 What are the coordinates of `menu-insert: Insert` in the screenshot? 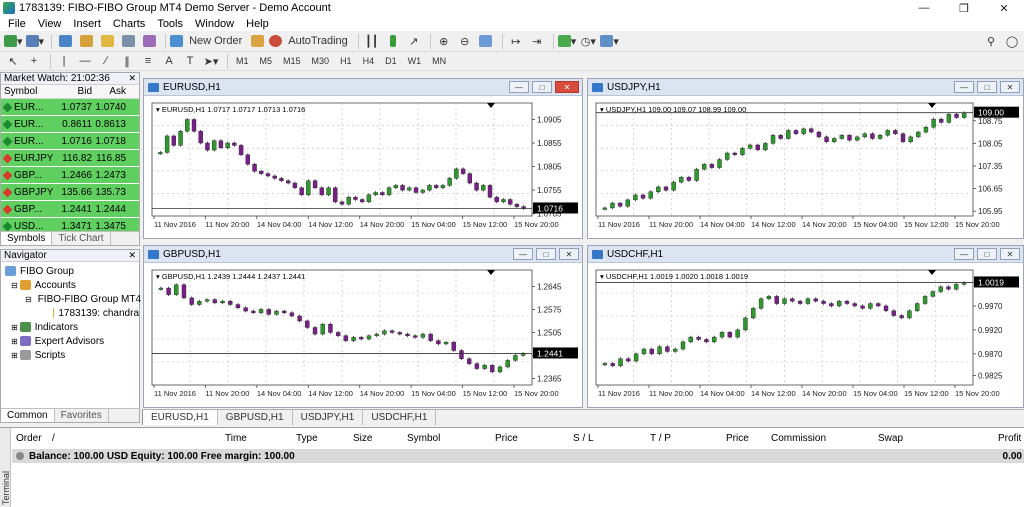 It's located at (87, 24).